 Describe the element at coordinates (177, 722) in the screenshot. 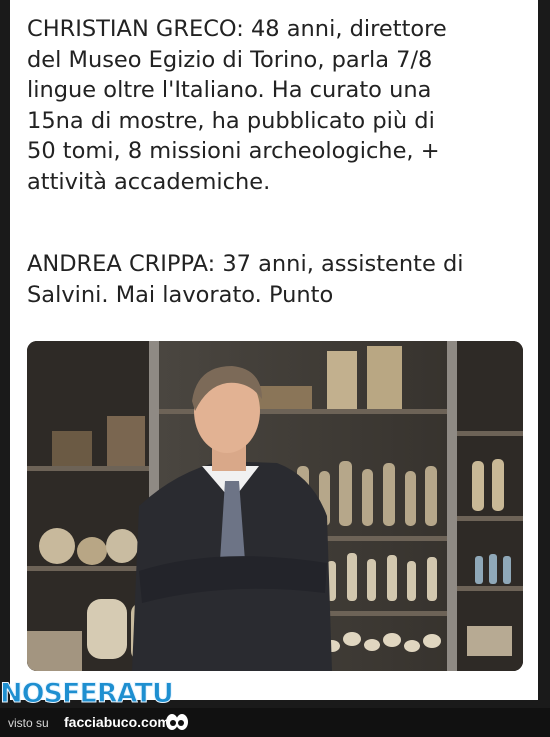

I see `eyes-logo-icon` at that location.